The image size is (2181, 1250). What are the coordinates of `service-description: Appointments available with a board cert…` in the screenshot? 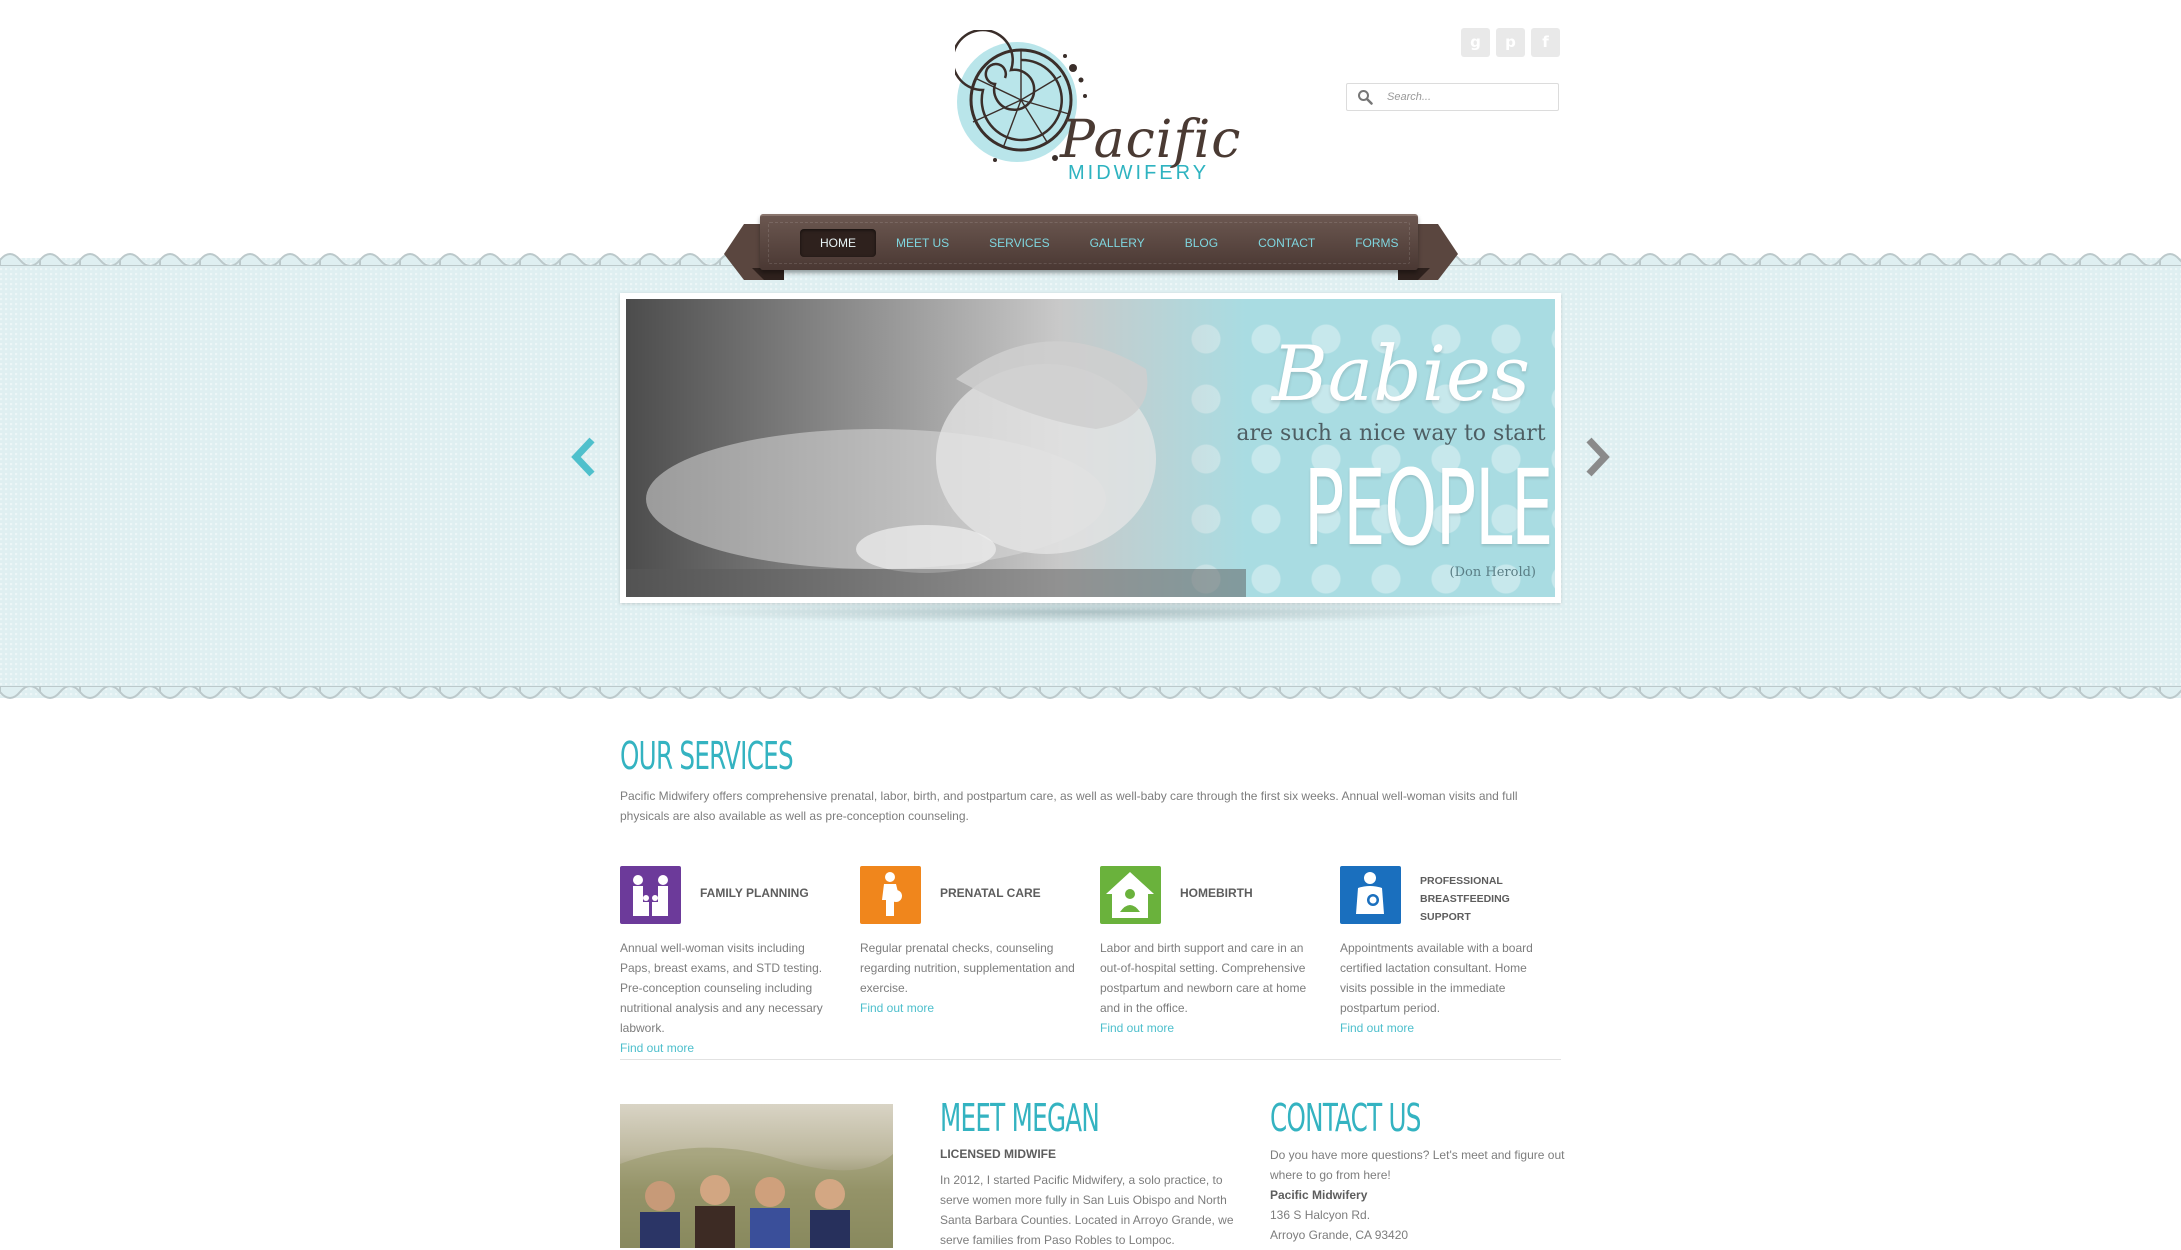 It's located at (1447, 988).